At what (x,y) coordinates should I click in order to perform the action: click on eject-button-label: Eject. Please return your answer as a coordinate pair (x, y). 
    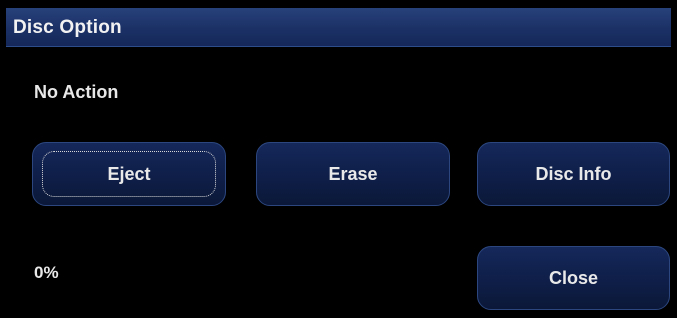
    Looking at the image, I should click on (129, 173).